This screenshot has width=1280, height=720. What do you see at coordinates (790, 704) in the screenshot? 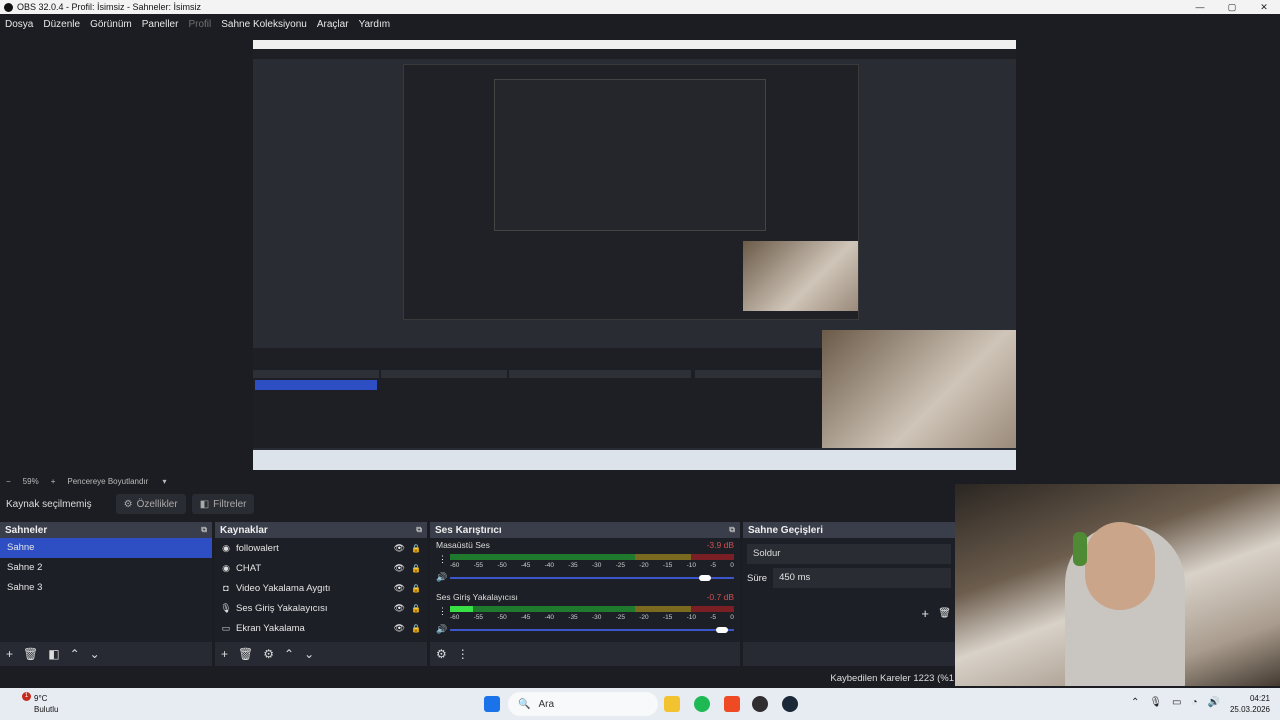
I see `steam-icon` at bounding box center [790, 704].